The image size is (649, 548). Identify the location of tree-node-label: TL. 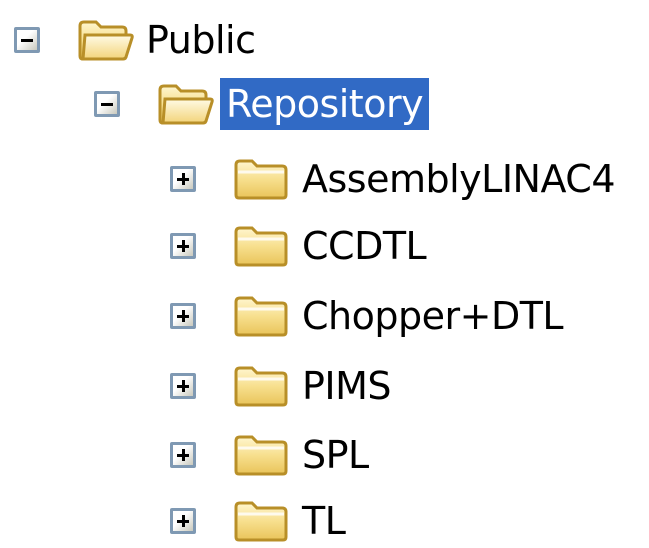
(324, 521).